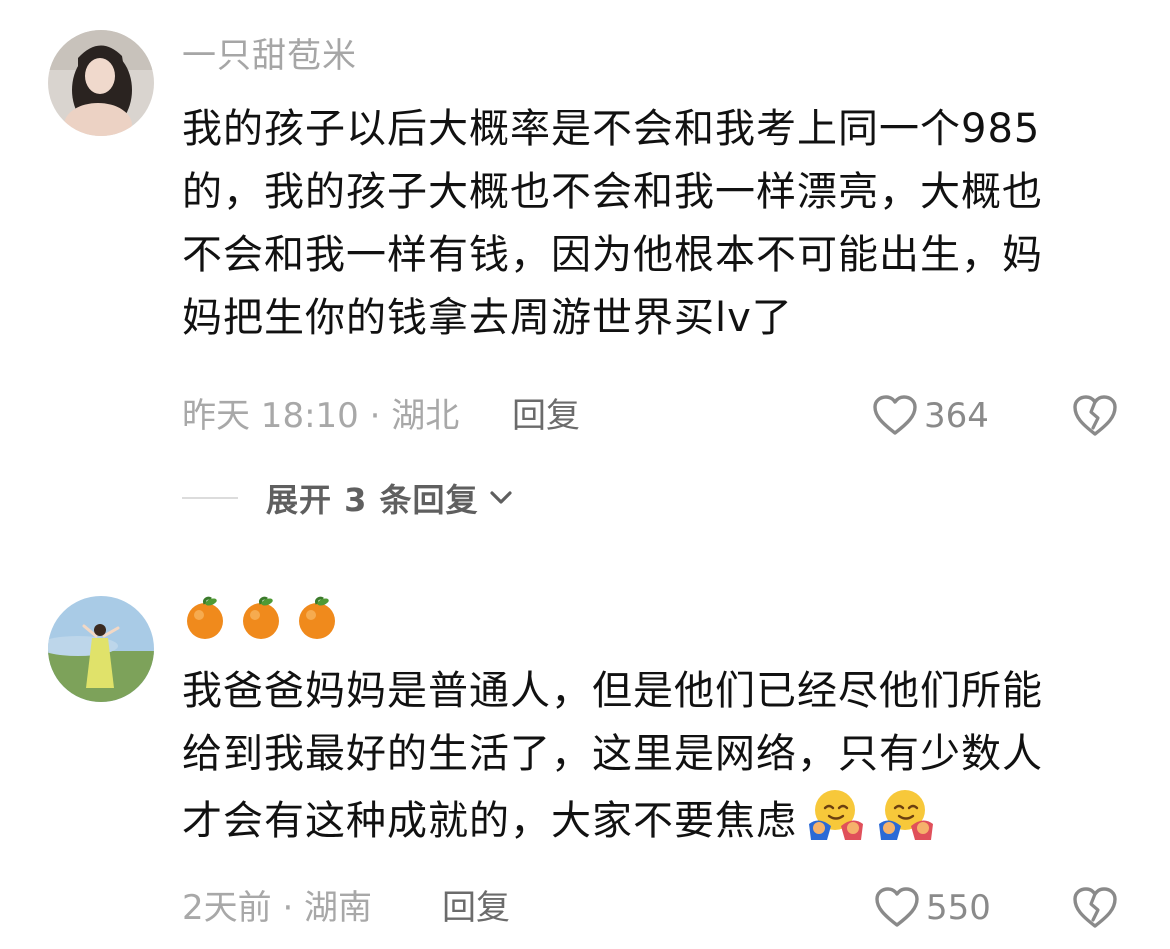 This screenshot has height=949, width=1170. I want to click on comment-line-text: 才会有这种成就的，大家不要焦虑, so click(489, 821).